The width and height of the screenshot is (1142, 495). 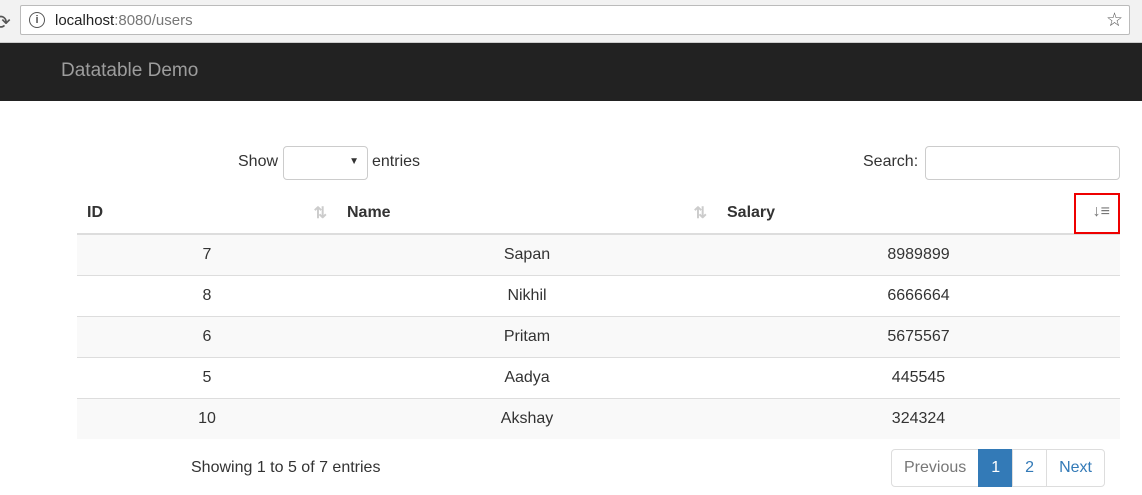 What do you see at coordinates (527, 418) in the screenshot?
I see `cell-name: Akshay` at bounding box center [527, 418].